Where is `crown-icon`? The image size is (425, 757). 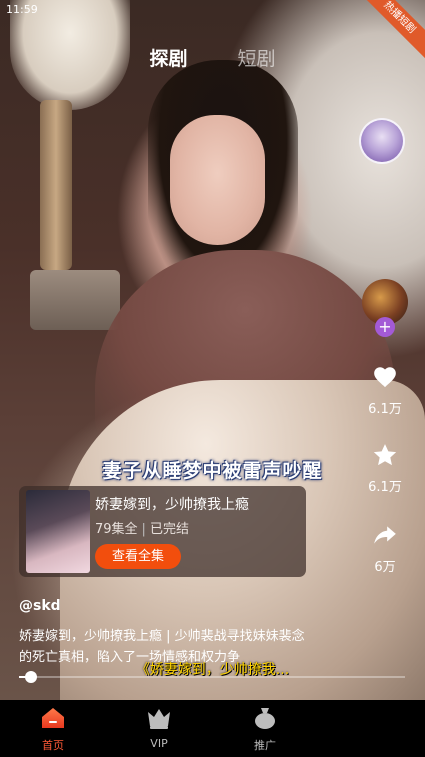
crown-icon is located at coordinates (159, 719).